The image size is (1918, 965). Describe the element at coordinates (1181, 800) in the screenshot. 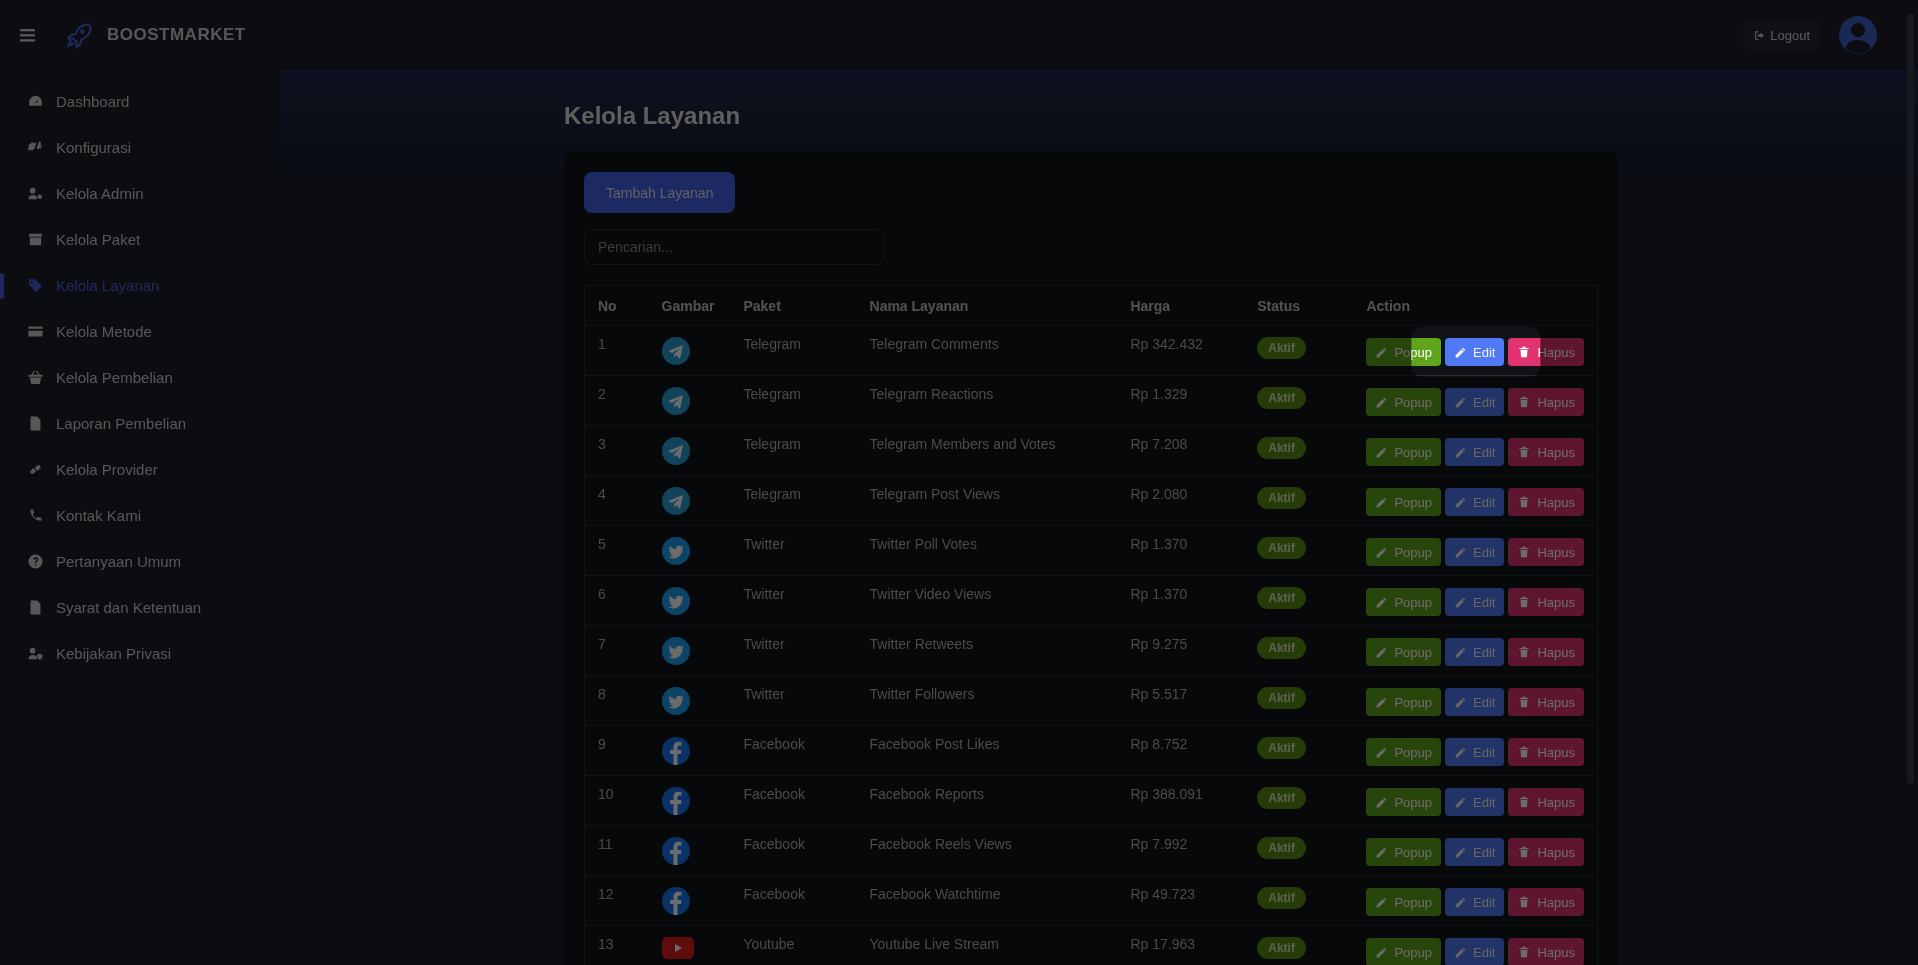

I see `table-cell: Rp 388.091` at that location.